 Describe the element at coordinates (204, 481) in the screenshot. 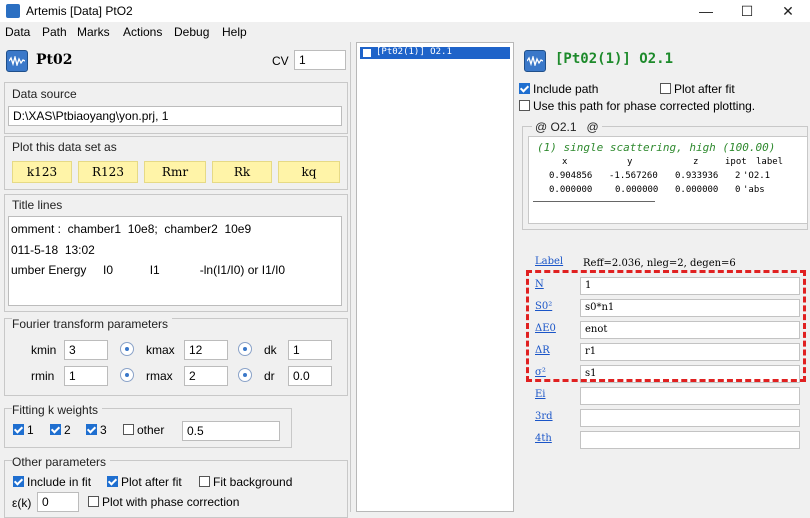

I see `fit-background-checkbox` at that location.